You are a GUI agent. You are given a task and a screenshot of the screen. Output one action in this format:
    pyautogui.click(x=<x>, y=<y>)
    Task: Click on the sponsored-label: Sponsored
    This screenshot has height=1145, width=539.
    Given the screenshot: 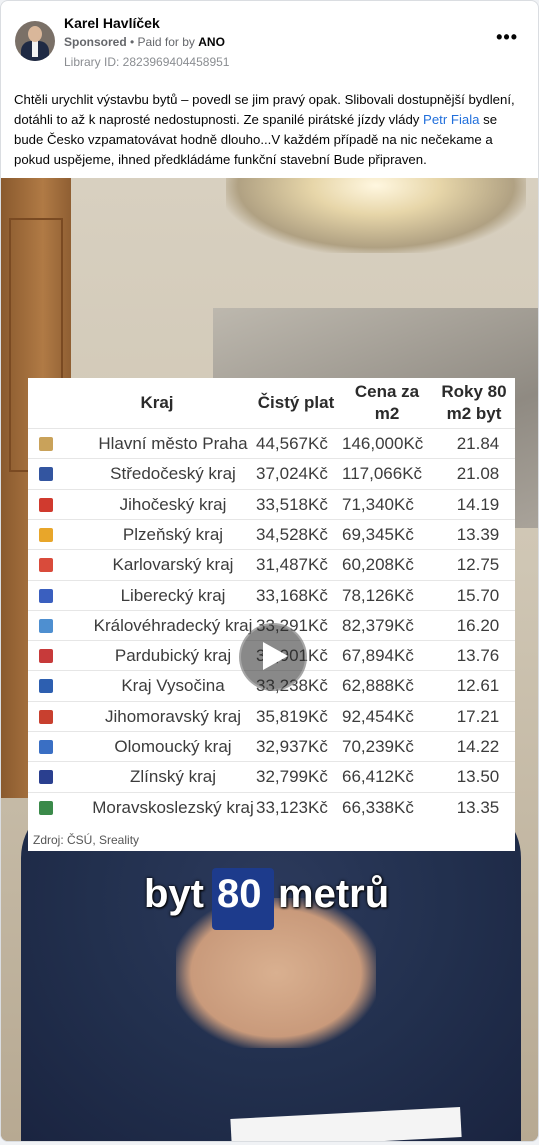 What is the action you would take?
    pyautogui.click(x=95, y=42)
    